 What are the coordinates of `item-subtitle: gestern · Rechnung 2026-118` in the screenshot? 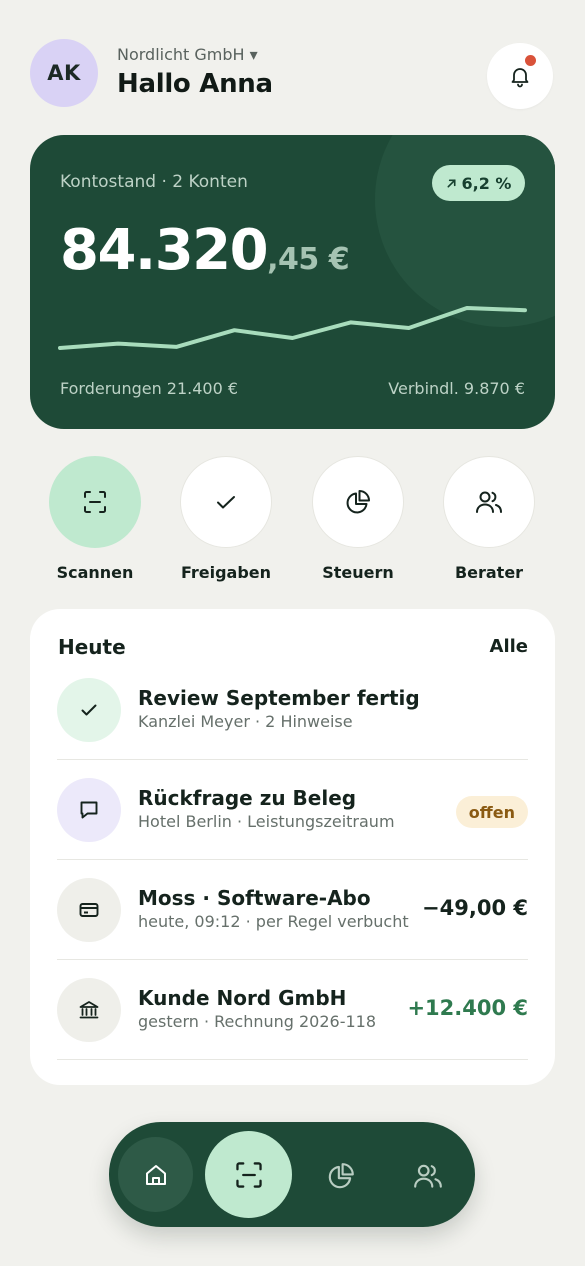 It's located at (257, 1021).